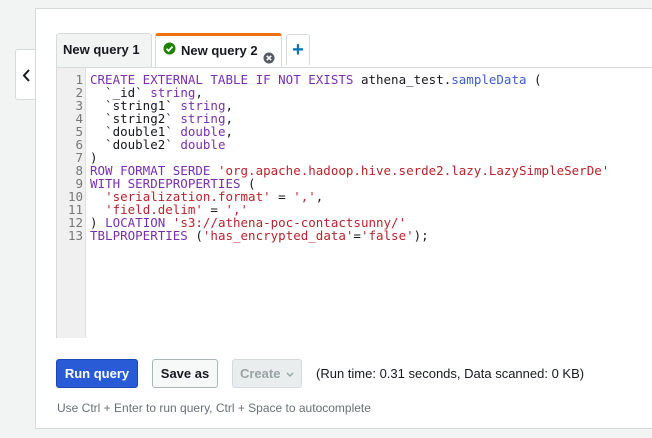 The width and height of the screenshot is (652, 438). What do you see at coordinates (97, 373) in the screenshot?
I see `run-query-button: Run query` at bounding box center [97, 373].